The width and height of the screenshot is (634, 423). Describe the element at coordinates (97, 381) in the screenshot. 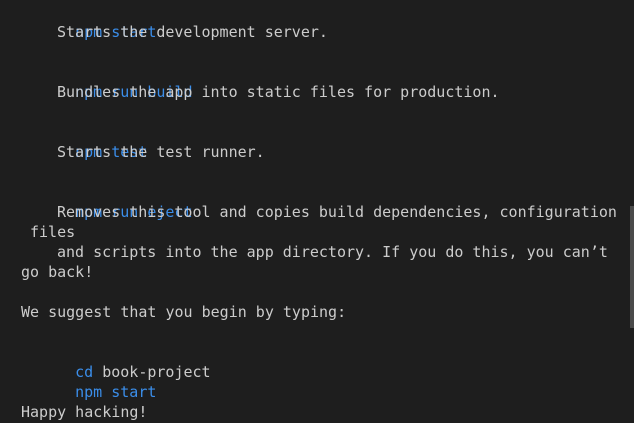

I see `command-npm-start-2: npm start` at that location.